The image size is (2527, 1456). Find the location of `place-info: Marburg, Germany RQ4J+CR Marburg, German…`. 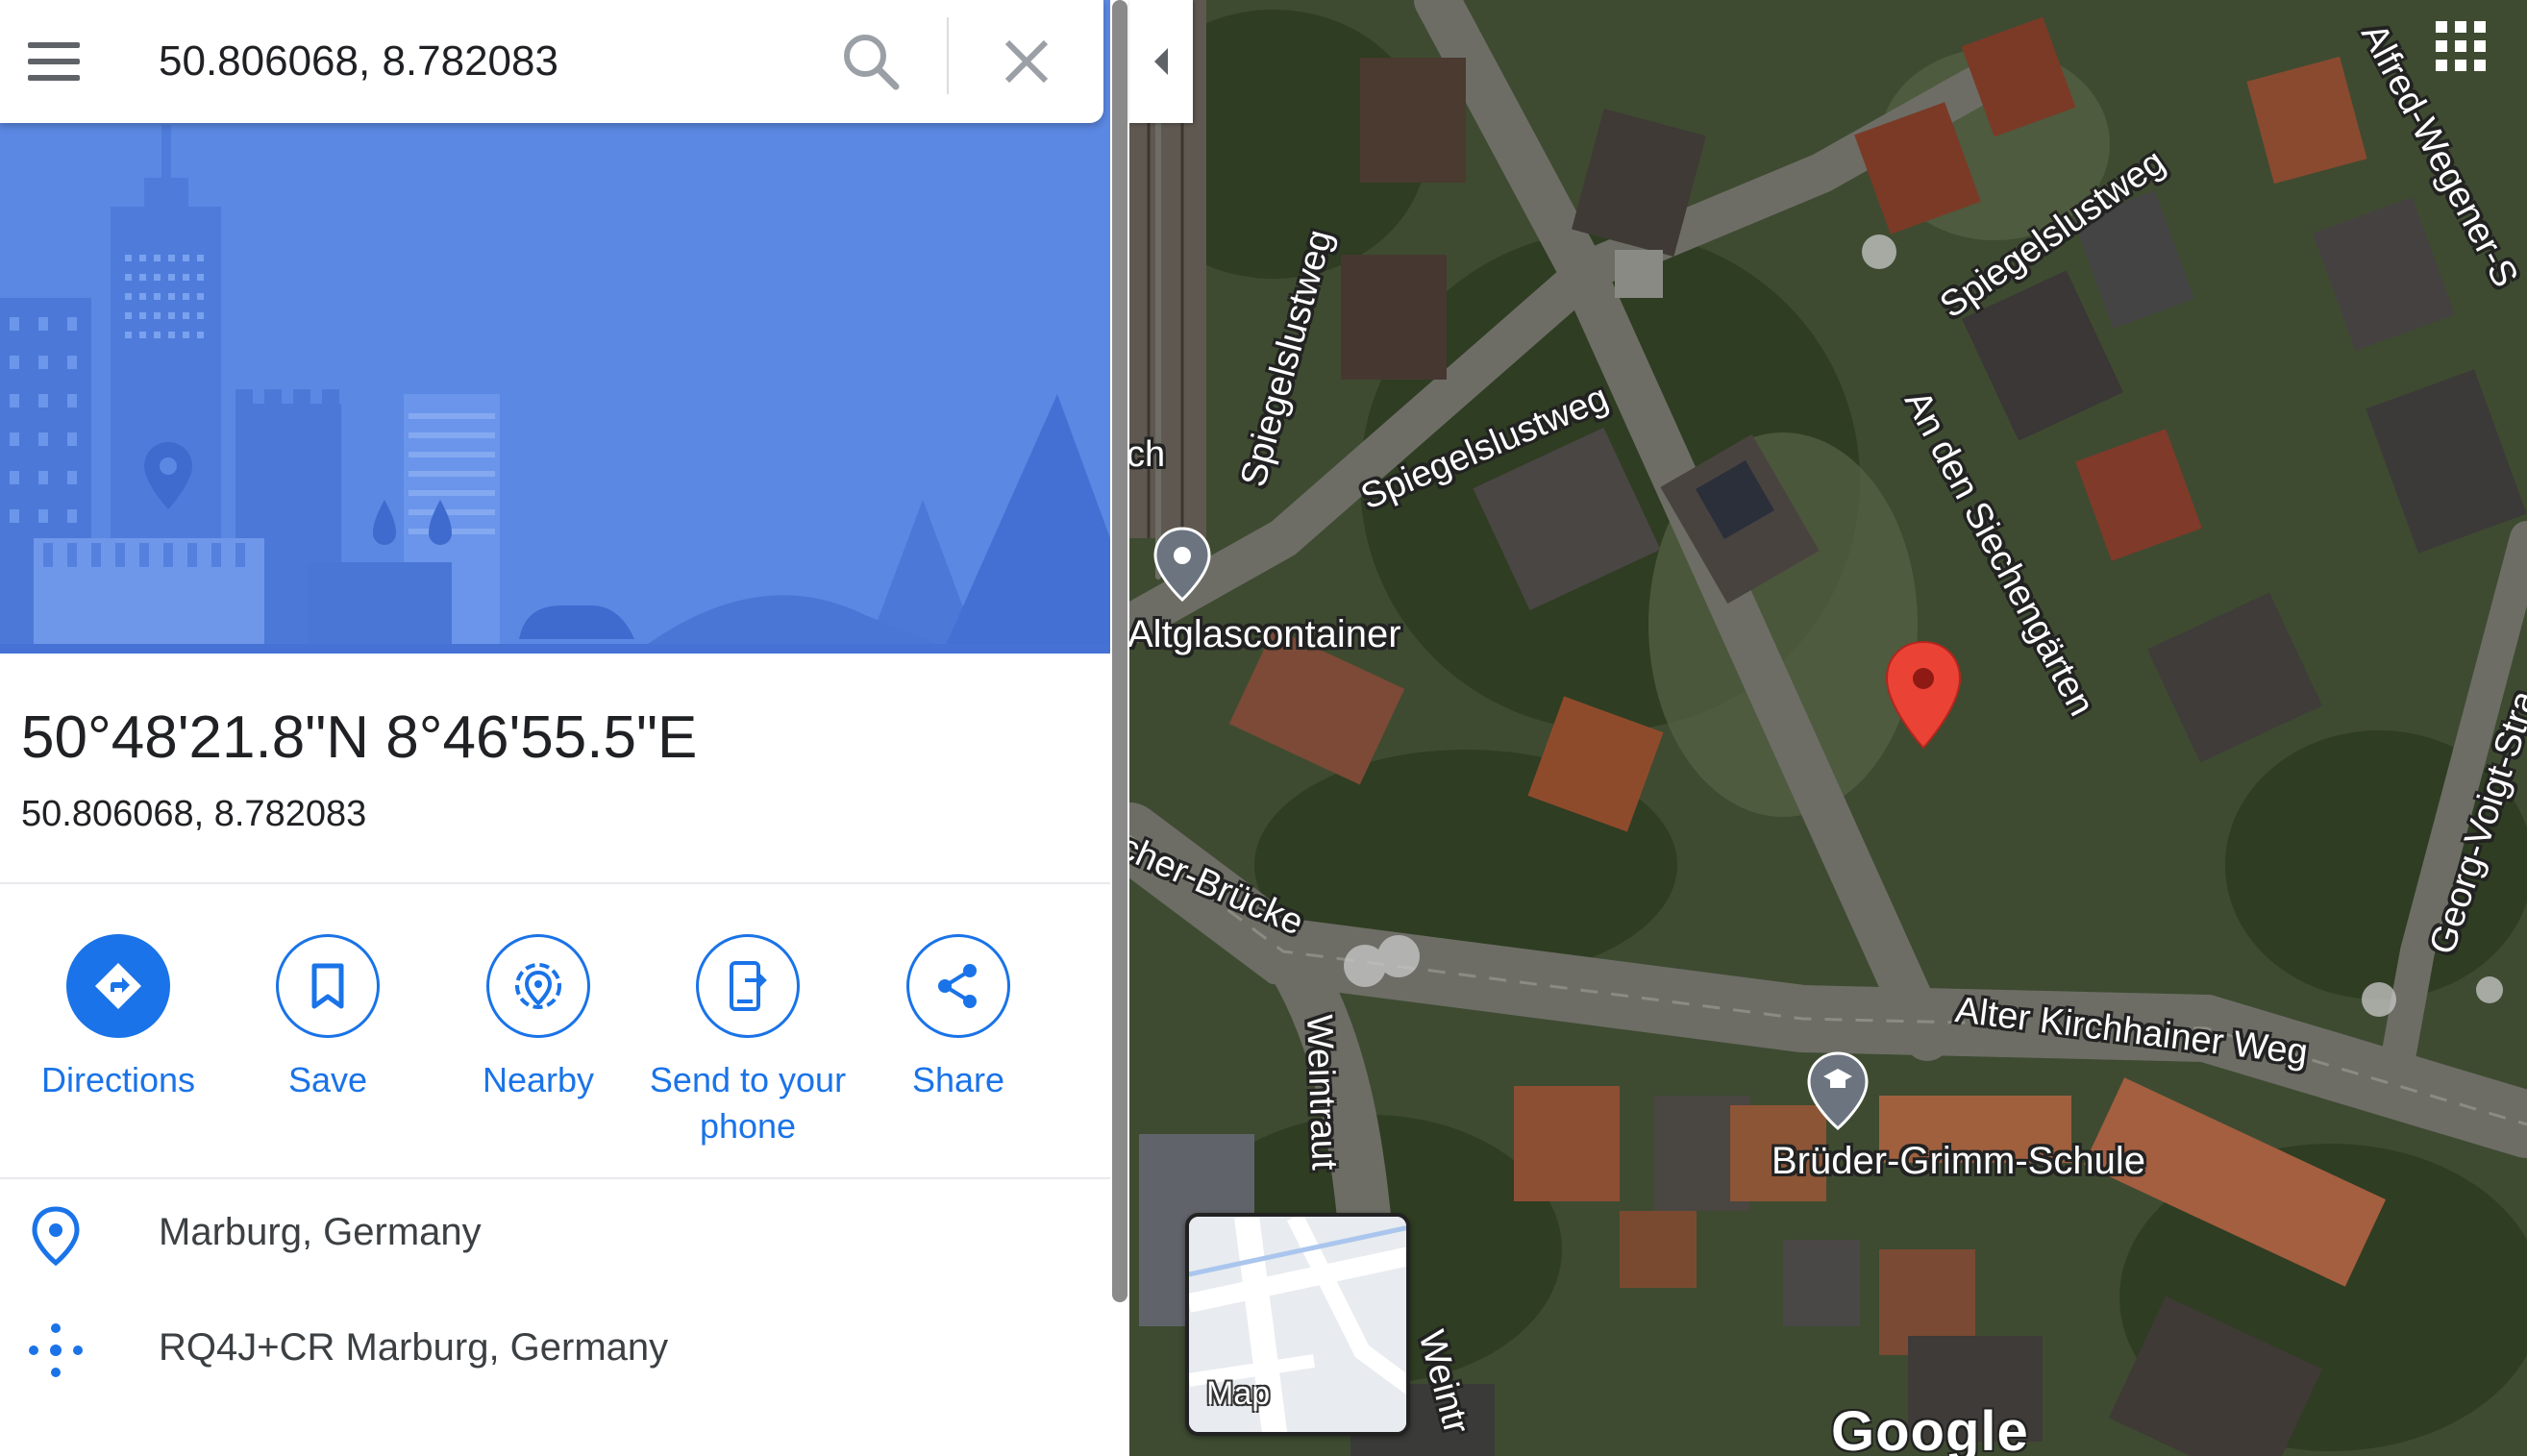

place-info: Marburg, Germany RQ4J+CR Marburg, German… is located at coordinates (555, 1319).